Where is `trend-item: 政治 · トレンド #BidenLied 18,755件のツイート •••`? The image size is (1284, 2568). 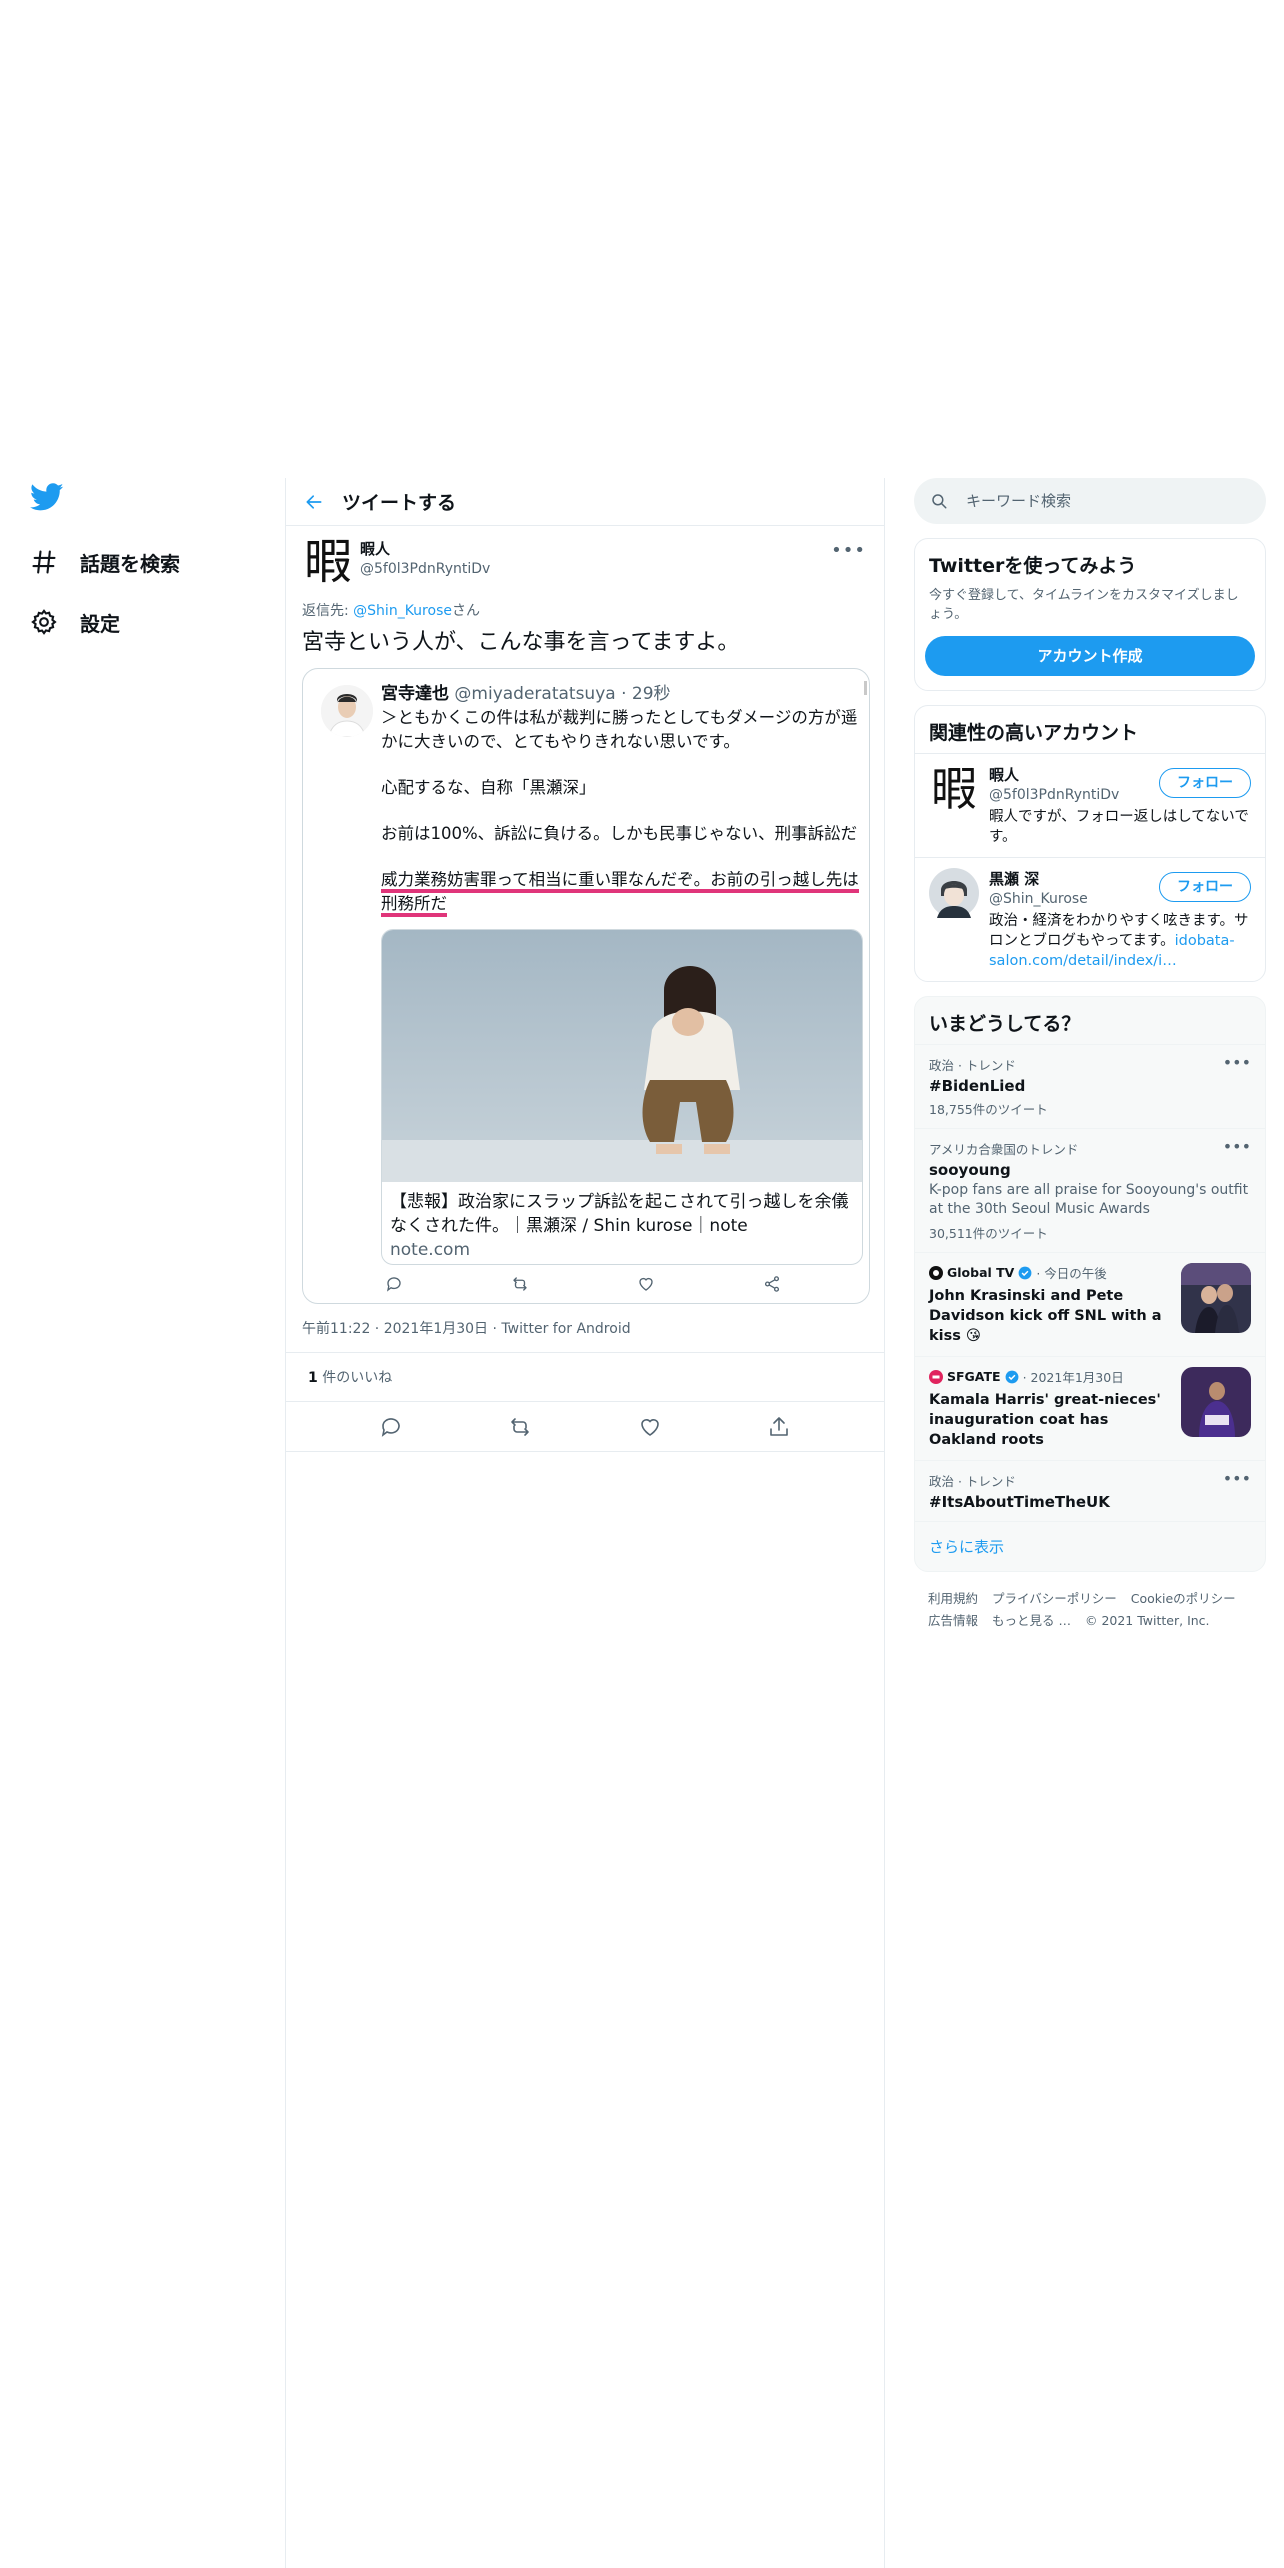 trend-item: 政治 · トレンド #BidenLied 18,755件のツイート ••• is located at coordinates (1090, 1086).